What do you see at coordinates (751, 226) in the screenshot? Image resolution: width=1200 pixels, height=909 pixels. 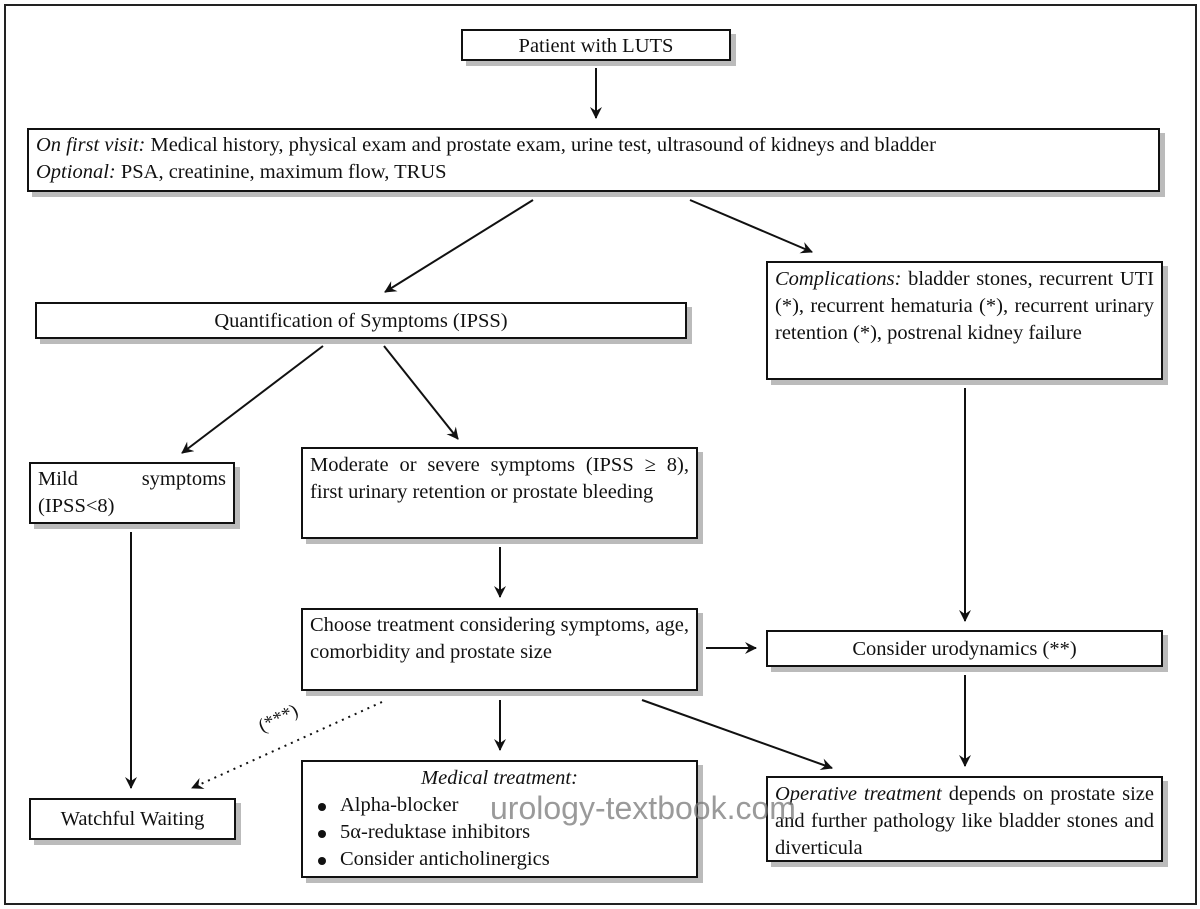 I see `arrow-firstvisit-complications` at bounding box center [751, 226].